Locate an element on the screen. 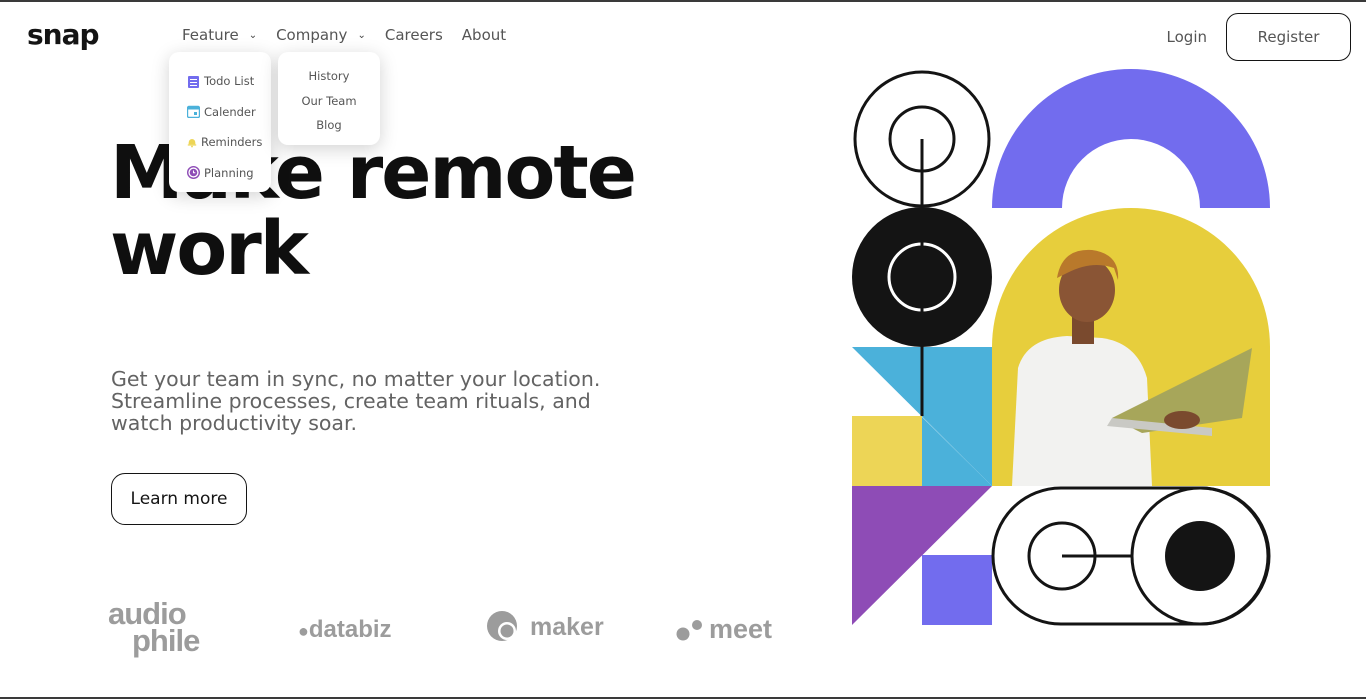  menu-item-todo-list: Todo List is located at coordinates (229, 81).